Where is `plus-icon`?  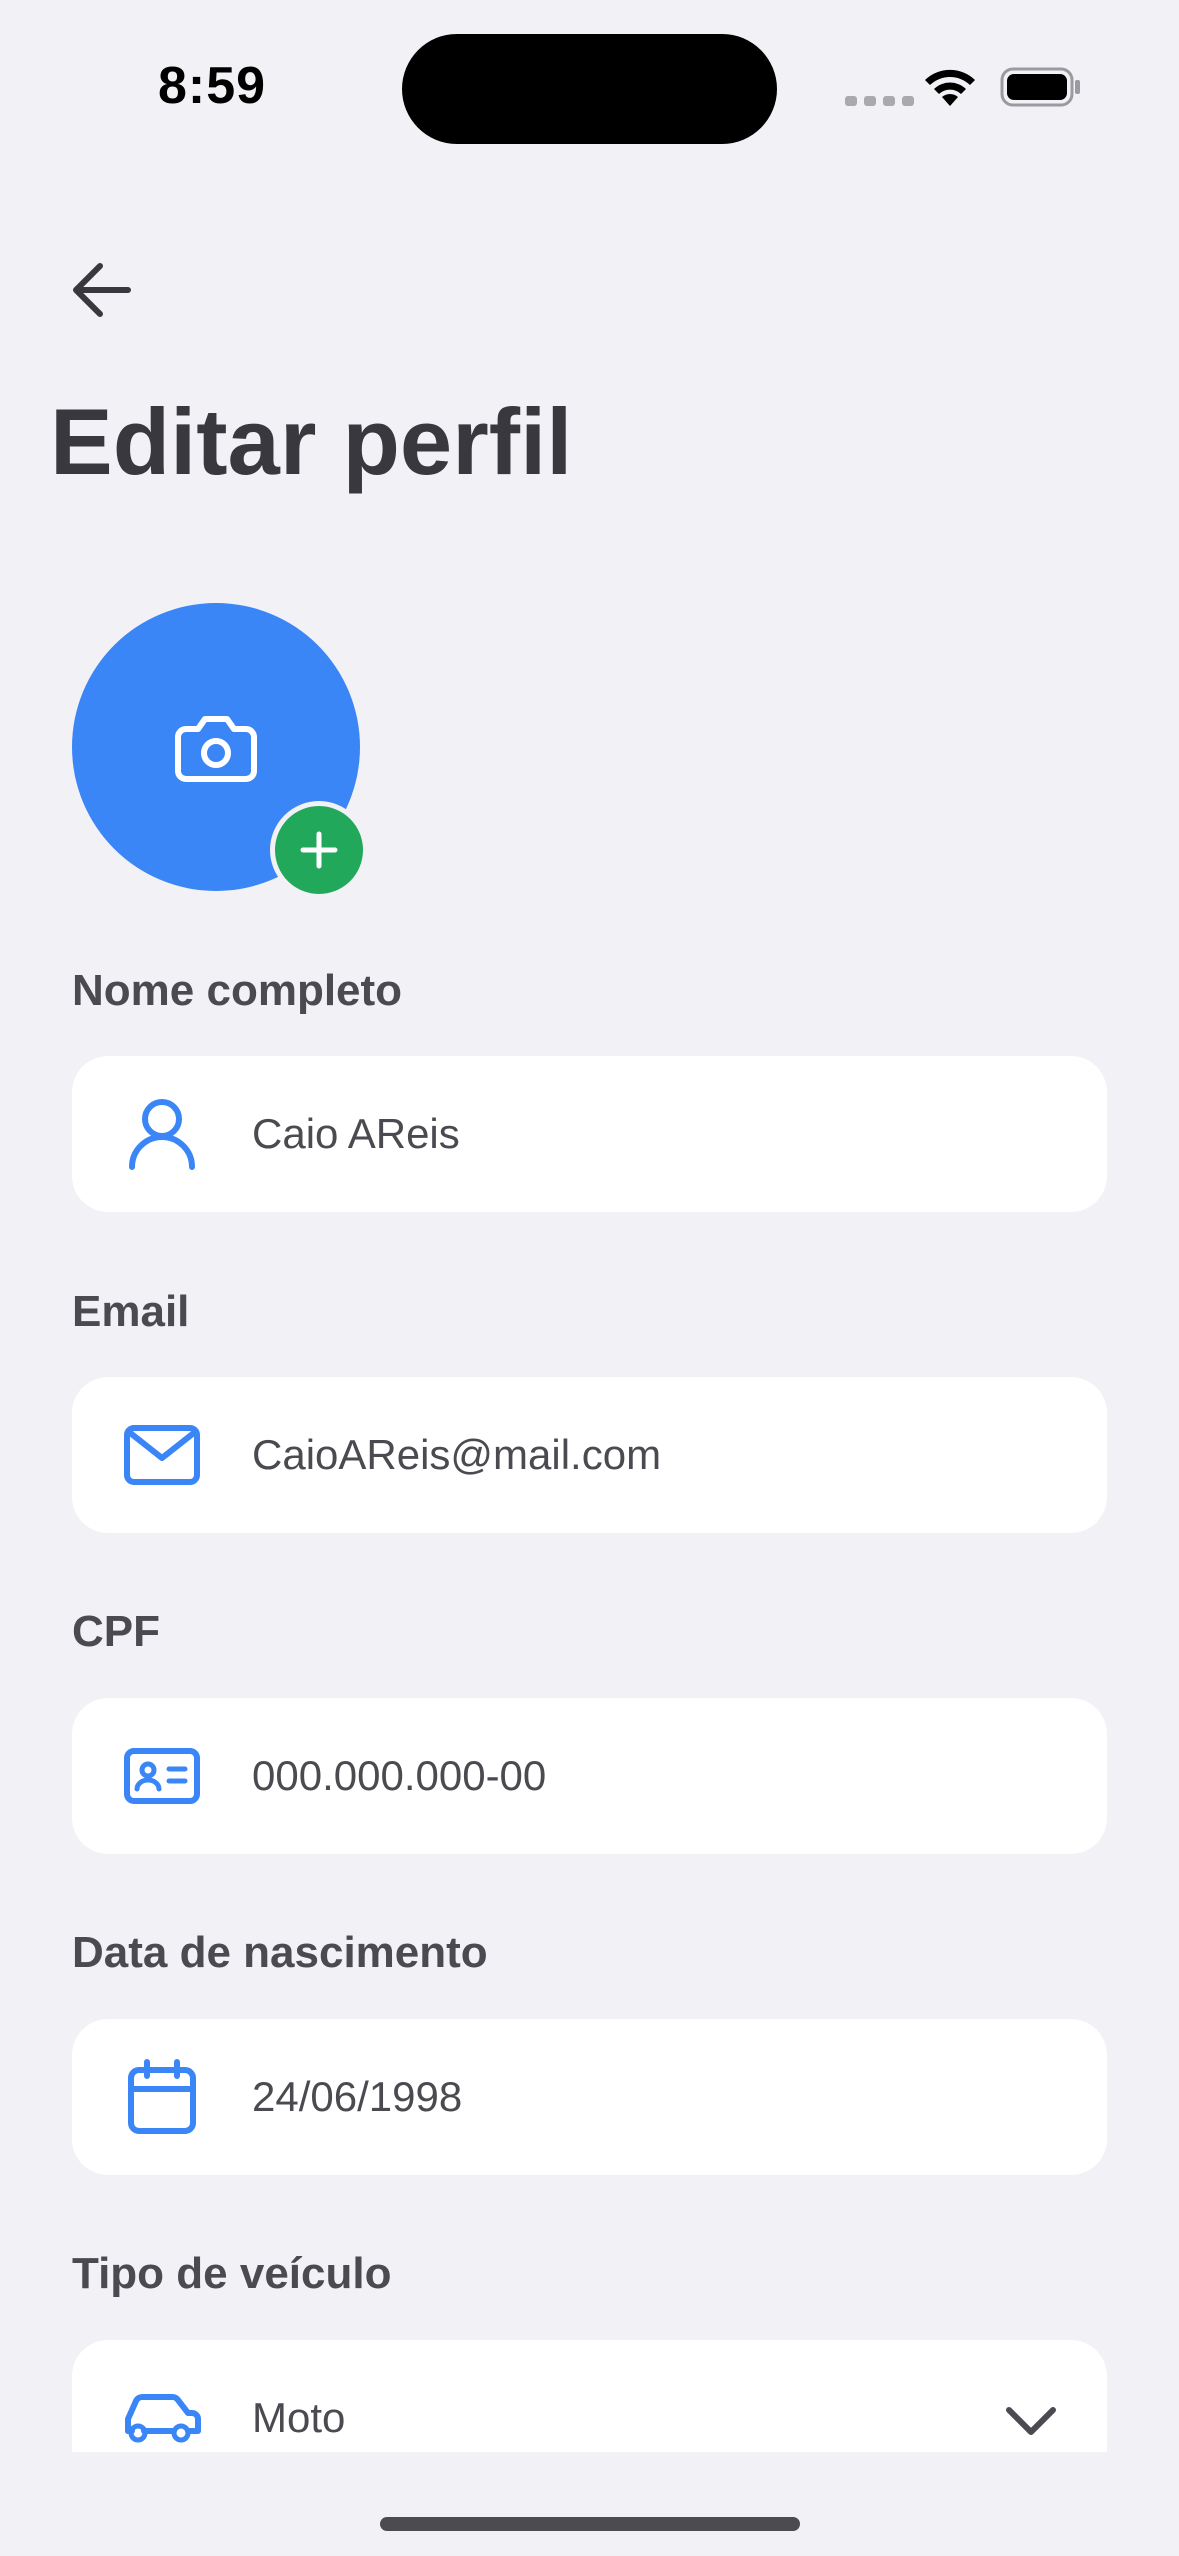
plus-icon is located at coordinates (319, 850).